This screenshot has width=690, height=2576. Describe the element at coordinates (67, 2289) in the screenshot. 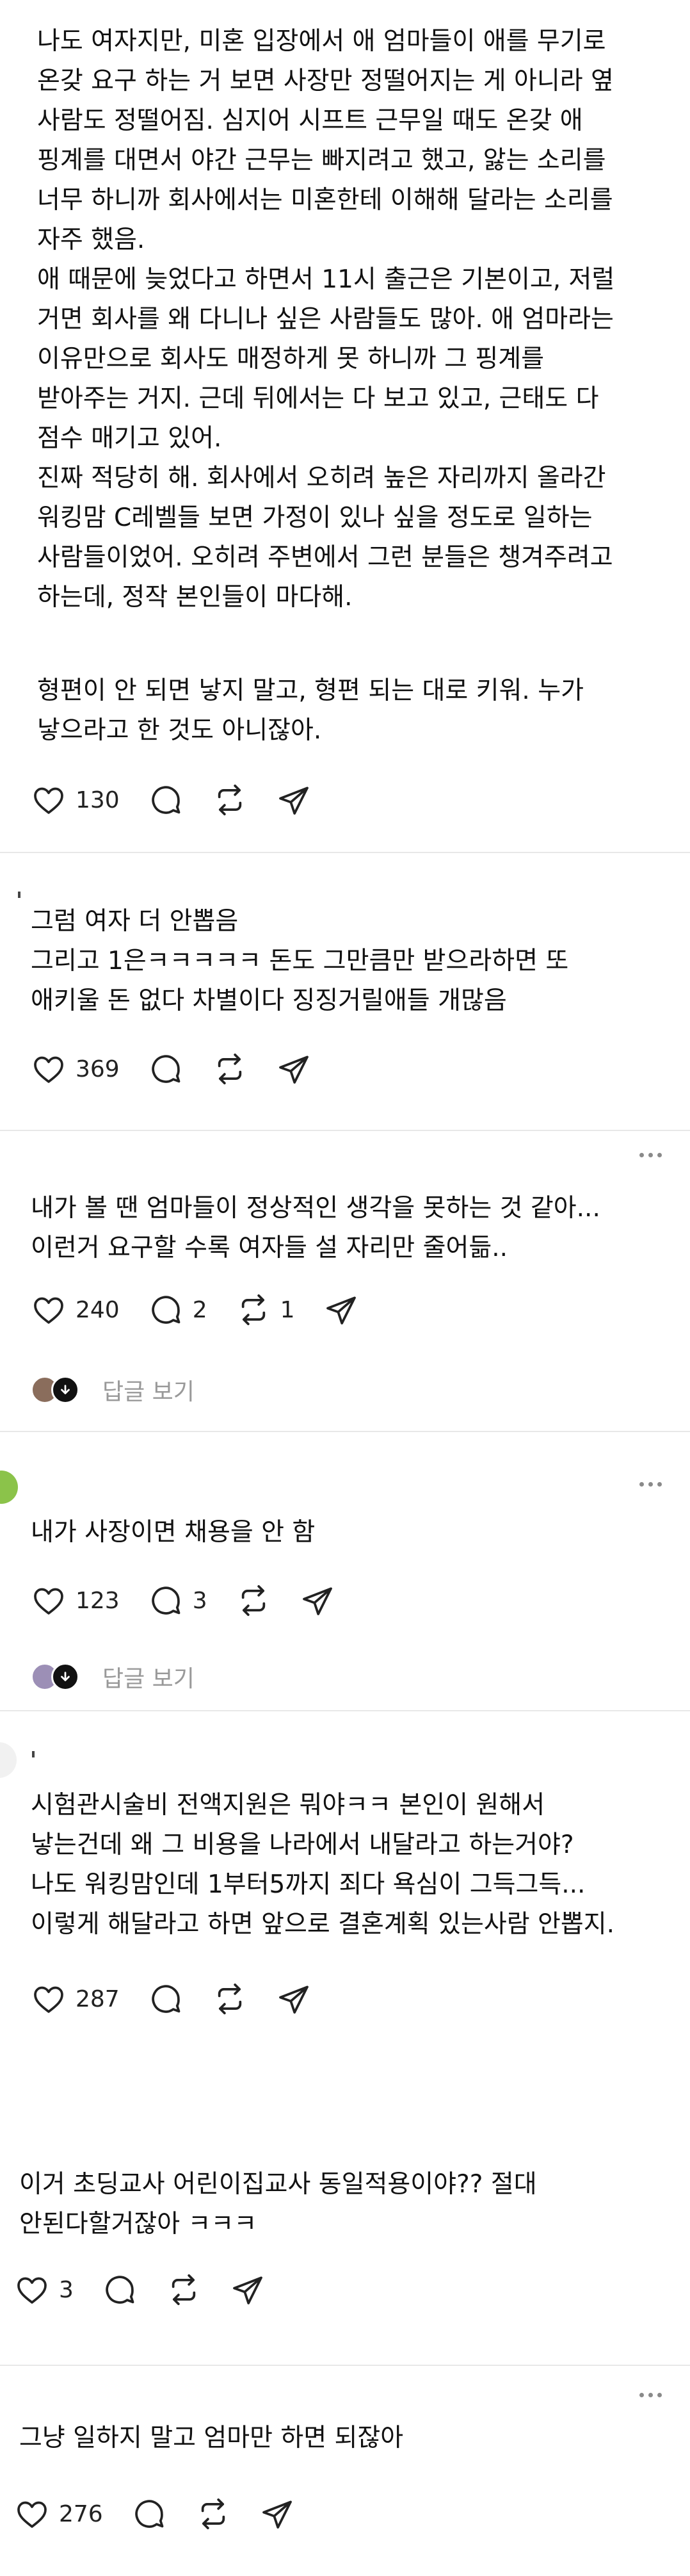

I see `like-count: 3` at that location.